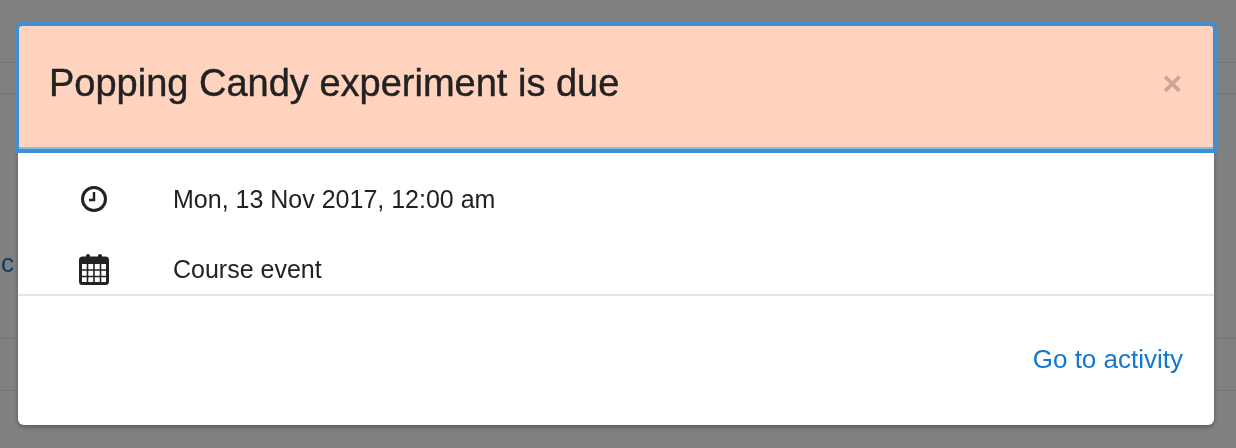  Describe the element at coordinates (1172, 83) in the screenshot. I see `close-button: ×` at that location.